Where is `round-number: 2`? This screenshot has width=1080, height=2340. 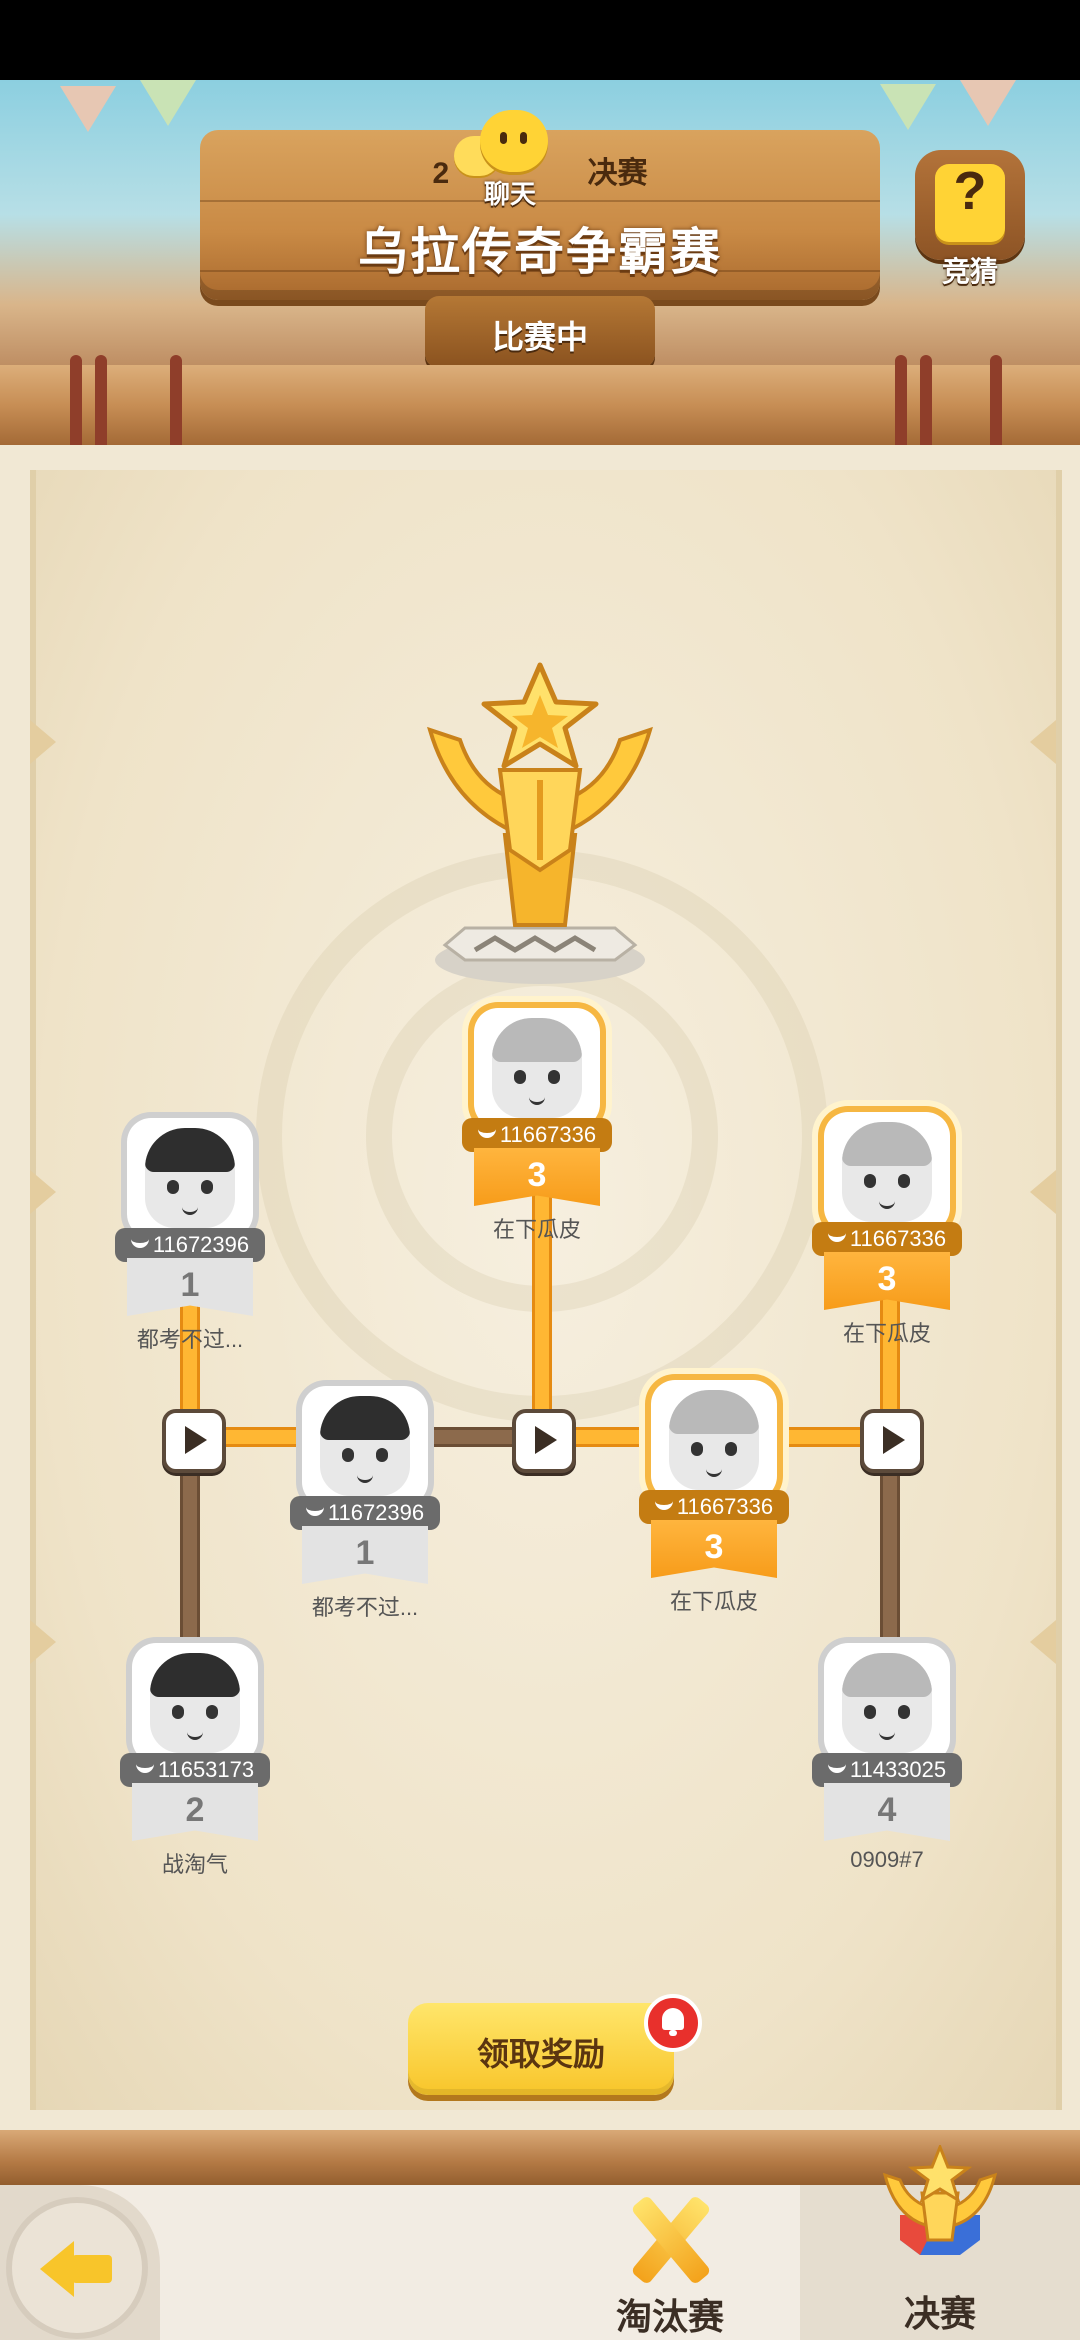
round-number: 2 is located at coordinates (441, 173).